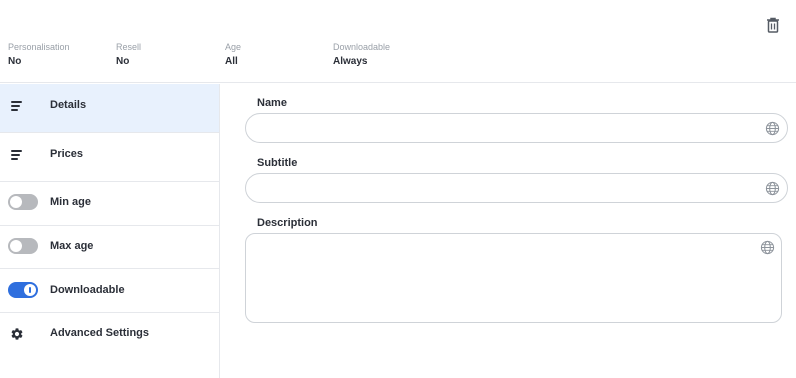 This screenshot has height=378, width=796. What do you see at coordinates (129, 47) in the screenshot?
I see `meta-label: Resell` at bounding box center [129, 47].